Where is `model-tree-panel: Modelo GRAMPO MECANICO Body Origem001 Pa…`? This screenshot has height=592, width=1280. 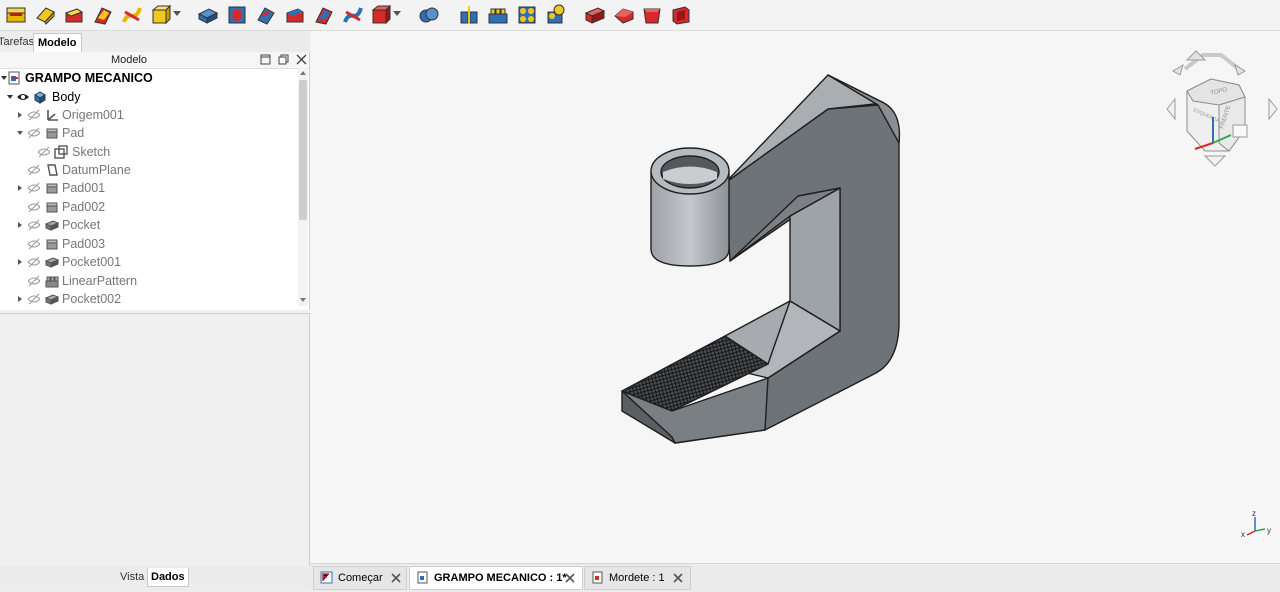 model-tree-panel: Modelo GRAMPO MECANICO Body Origem001 Pa… is located at coordinates (155, 181).